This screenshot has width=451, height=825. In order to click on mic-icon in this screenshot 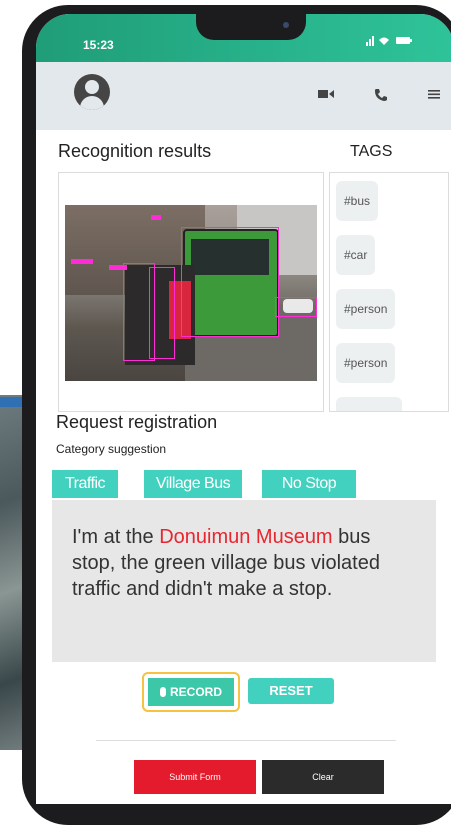, I will do `click(162, 692)`.